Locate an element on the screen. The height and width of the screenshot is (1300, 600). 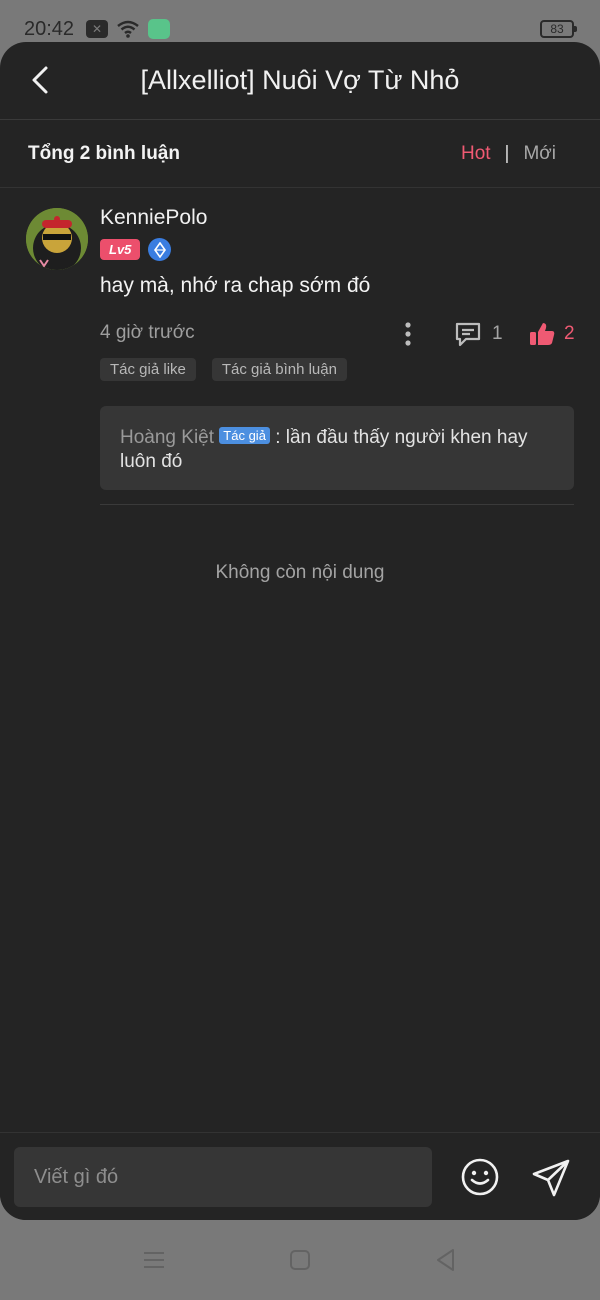
back-button is located at coordinates (40, 80).